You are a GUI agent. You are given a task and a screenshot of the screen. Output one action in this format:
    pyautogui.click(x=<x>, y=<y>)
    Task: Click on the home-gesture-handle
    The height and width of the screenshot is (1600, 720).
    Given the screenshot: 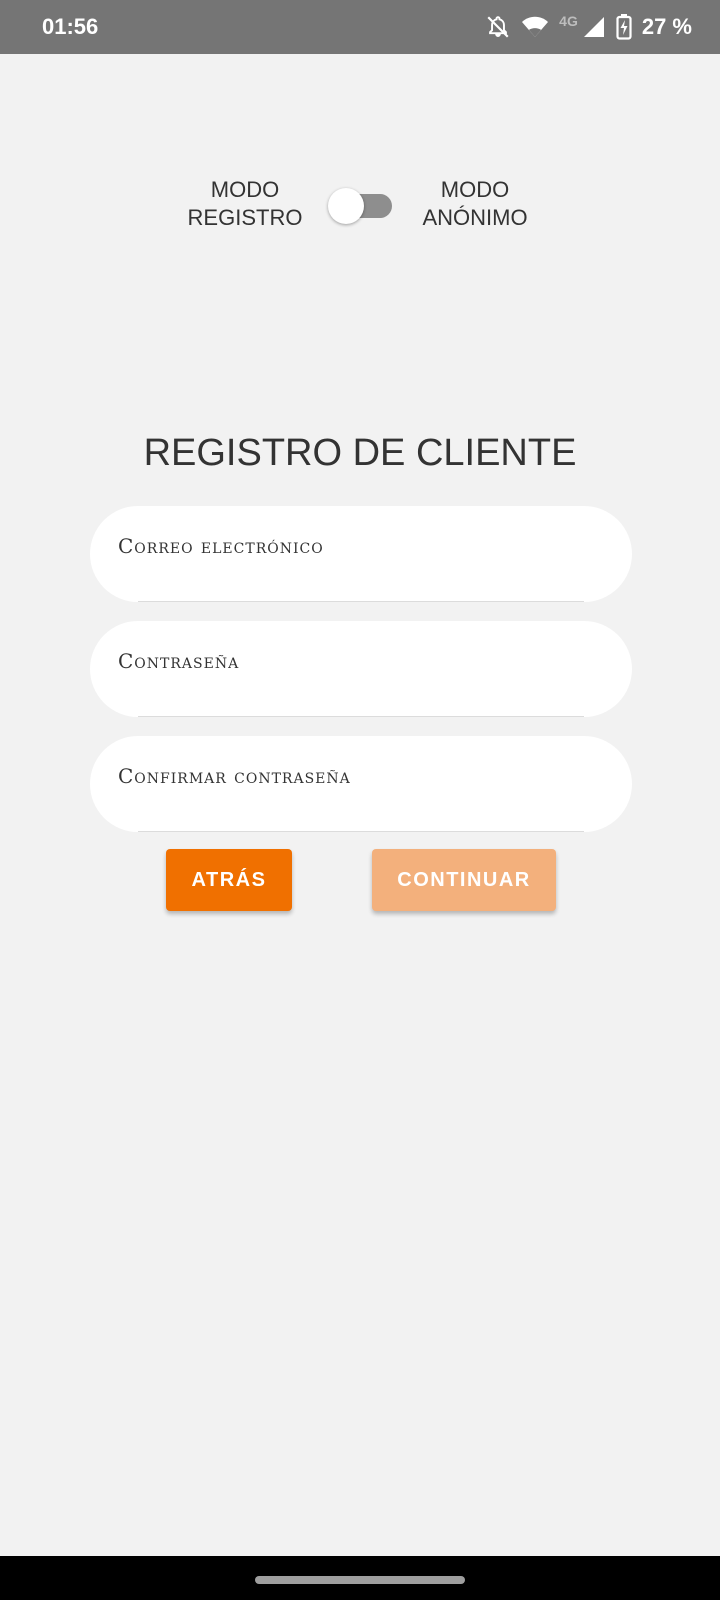 What is the action you would take?
    pyautogui.click(x=360, y=1580)
    